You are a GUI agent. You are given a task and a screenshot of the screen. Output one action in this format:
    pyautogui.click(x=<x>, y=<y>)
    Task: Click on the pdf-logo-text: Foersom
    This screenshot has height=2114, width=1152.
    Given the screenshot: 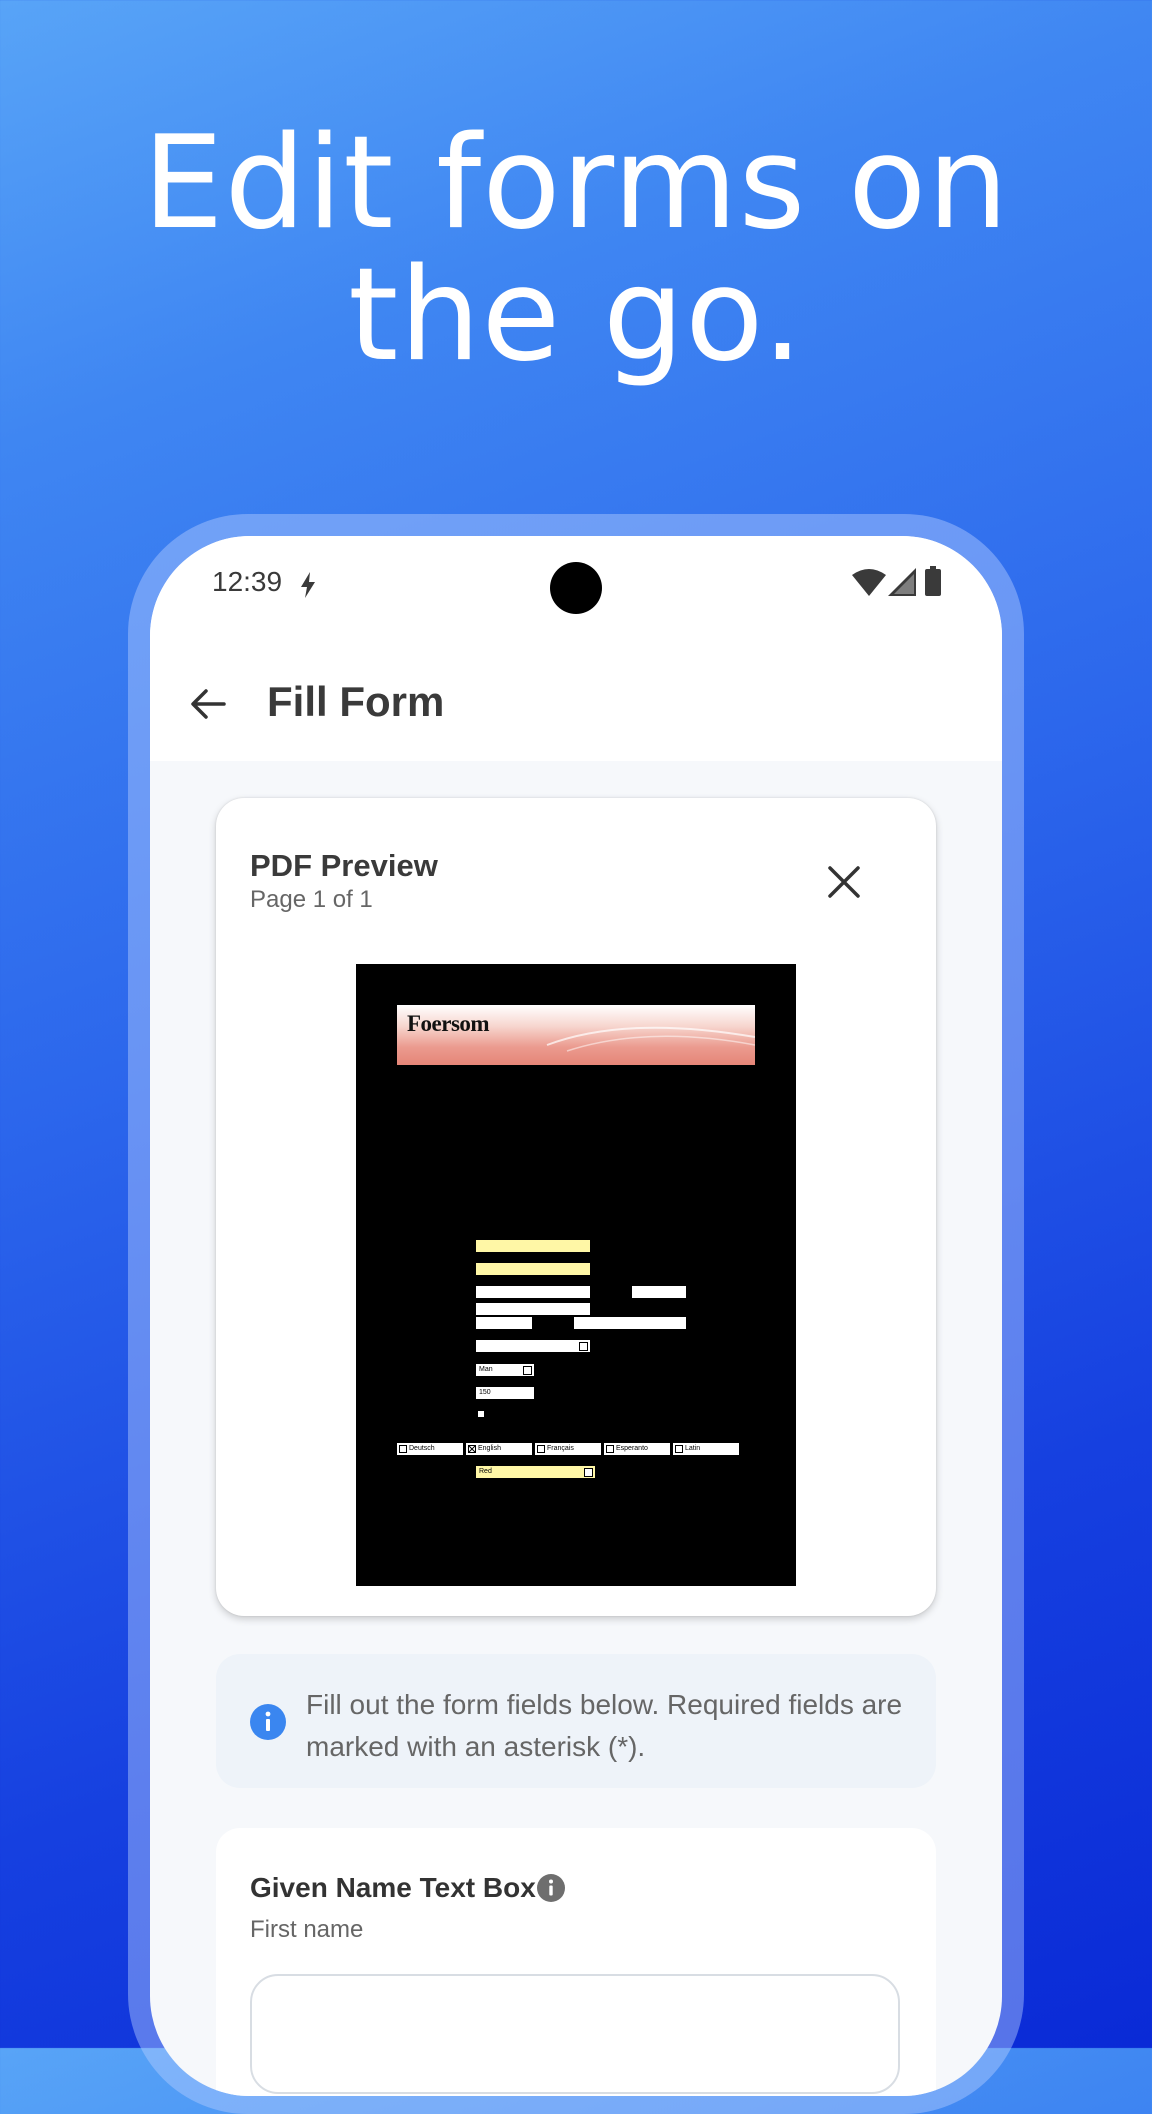 What is the action you would take?
    pyautogui.click(x=448, y=1023)
    